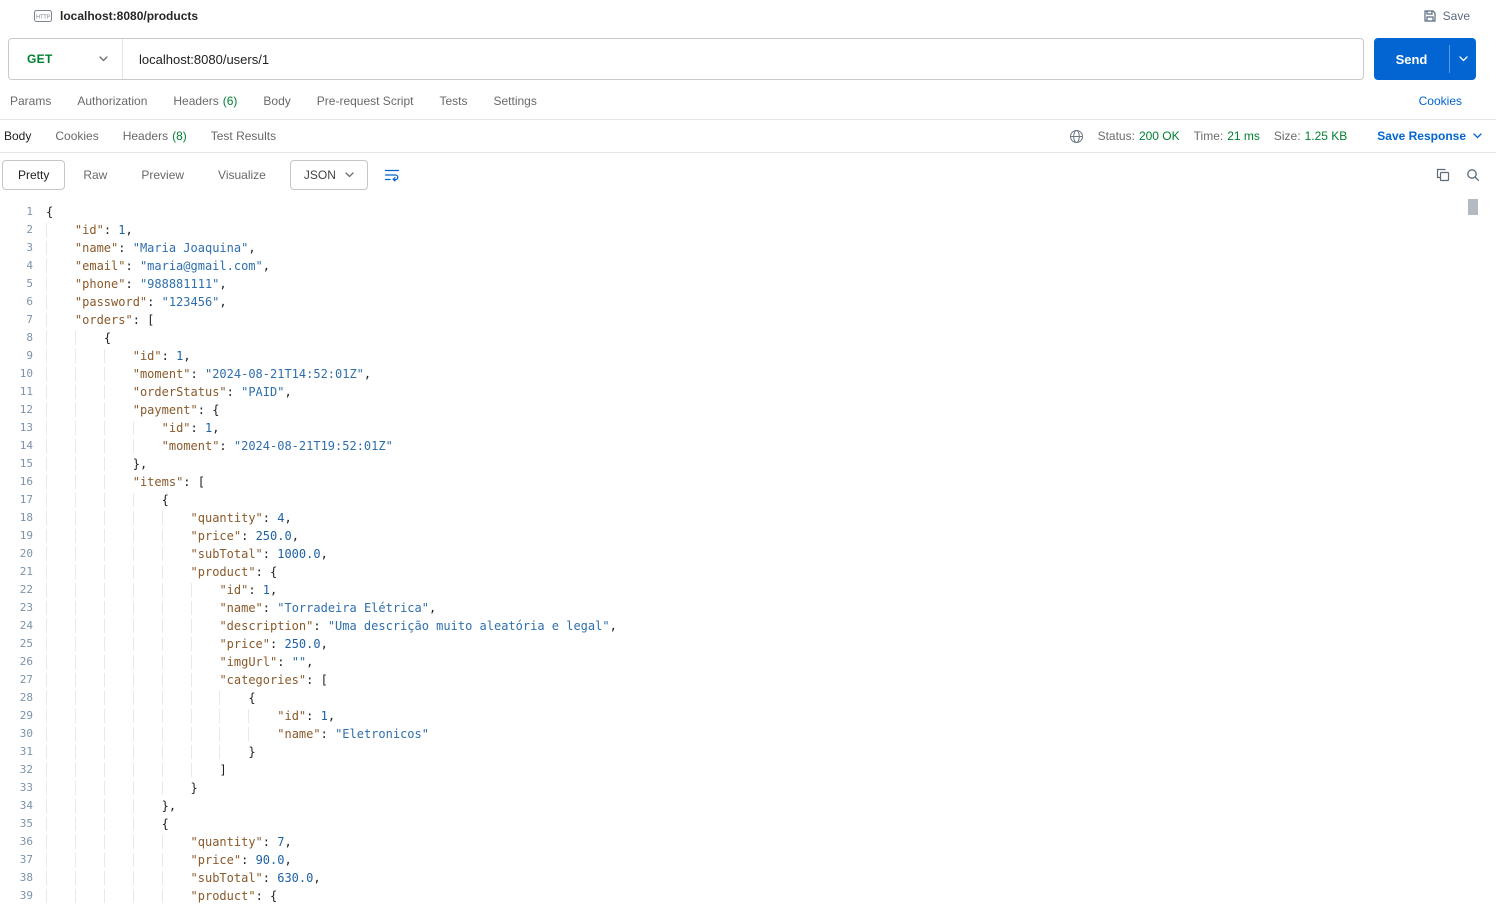 The image size is (1496, 911). What do you see at coordinates (771, 770) in the screenshot?
I see `code-line: ]` at bounding box center [771, 770].